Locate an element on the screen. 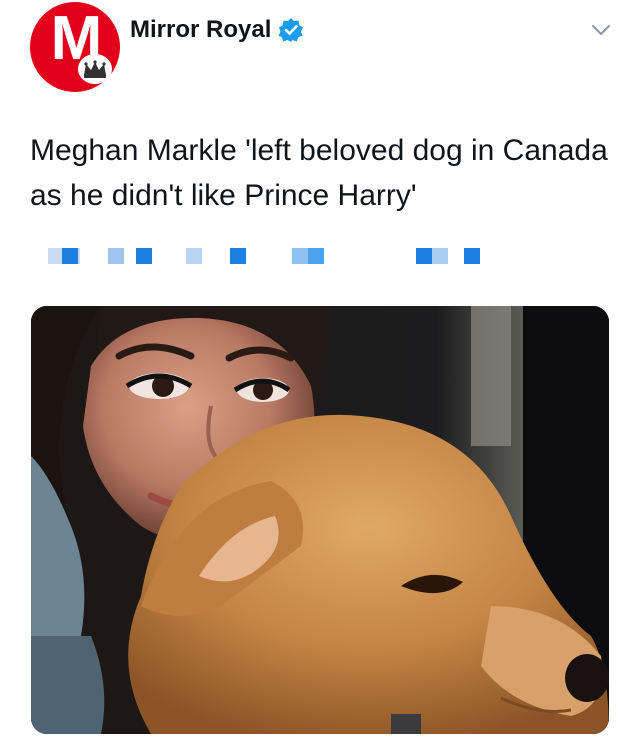 The width and height of the screenshot is (640, 753). crown-icon is located at coordinates (95, 69).